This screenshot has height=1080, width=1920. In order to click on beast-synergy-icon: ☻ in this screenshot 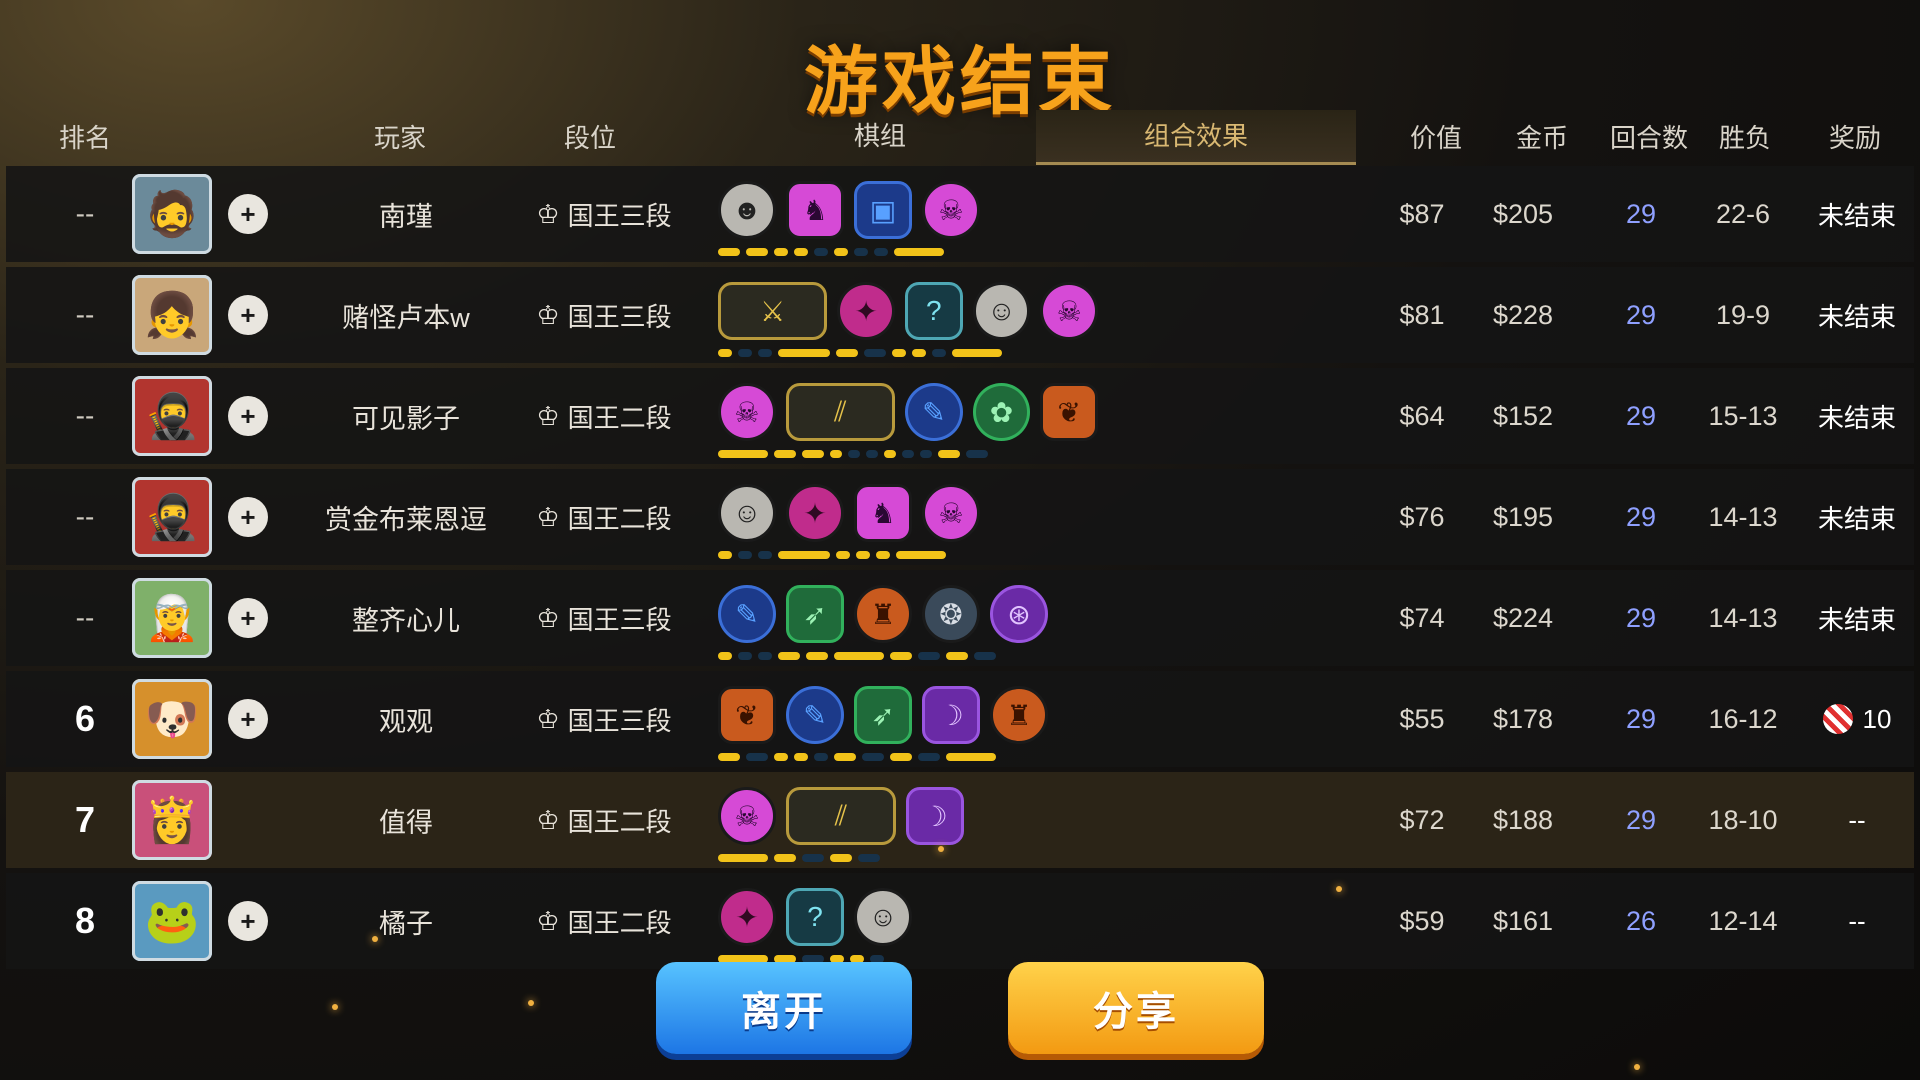, I will do `click(747, 210)`.